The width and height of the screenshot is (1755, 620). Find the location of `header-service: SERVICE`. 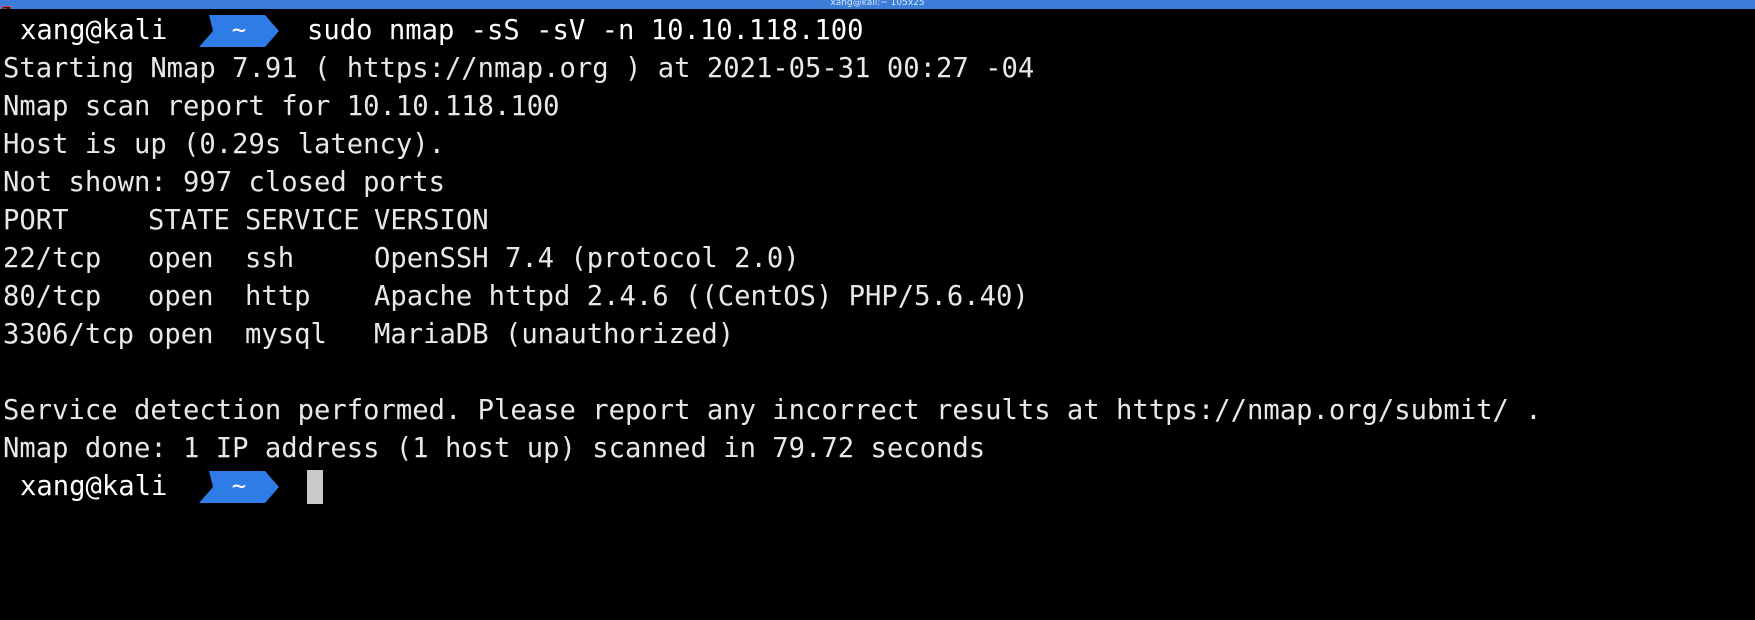

header-service: SERVICE is located at coordinates (302, 220).